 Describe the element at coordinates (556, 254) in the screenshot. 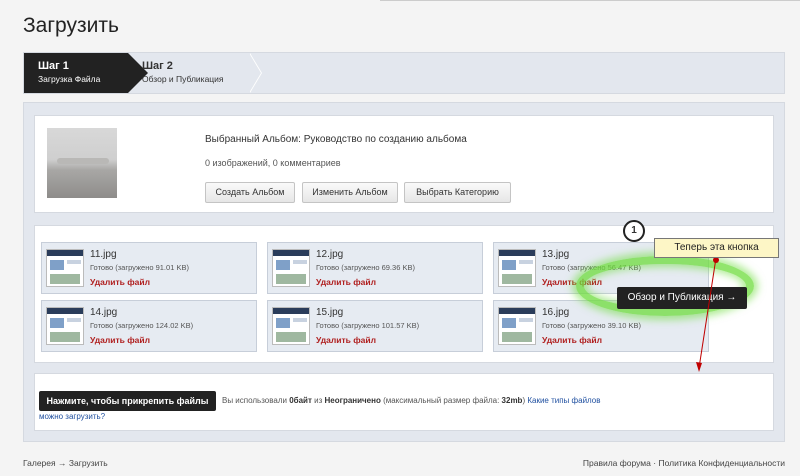

I see `file-name: 13.jpg` at that location.